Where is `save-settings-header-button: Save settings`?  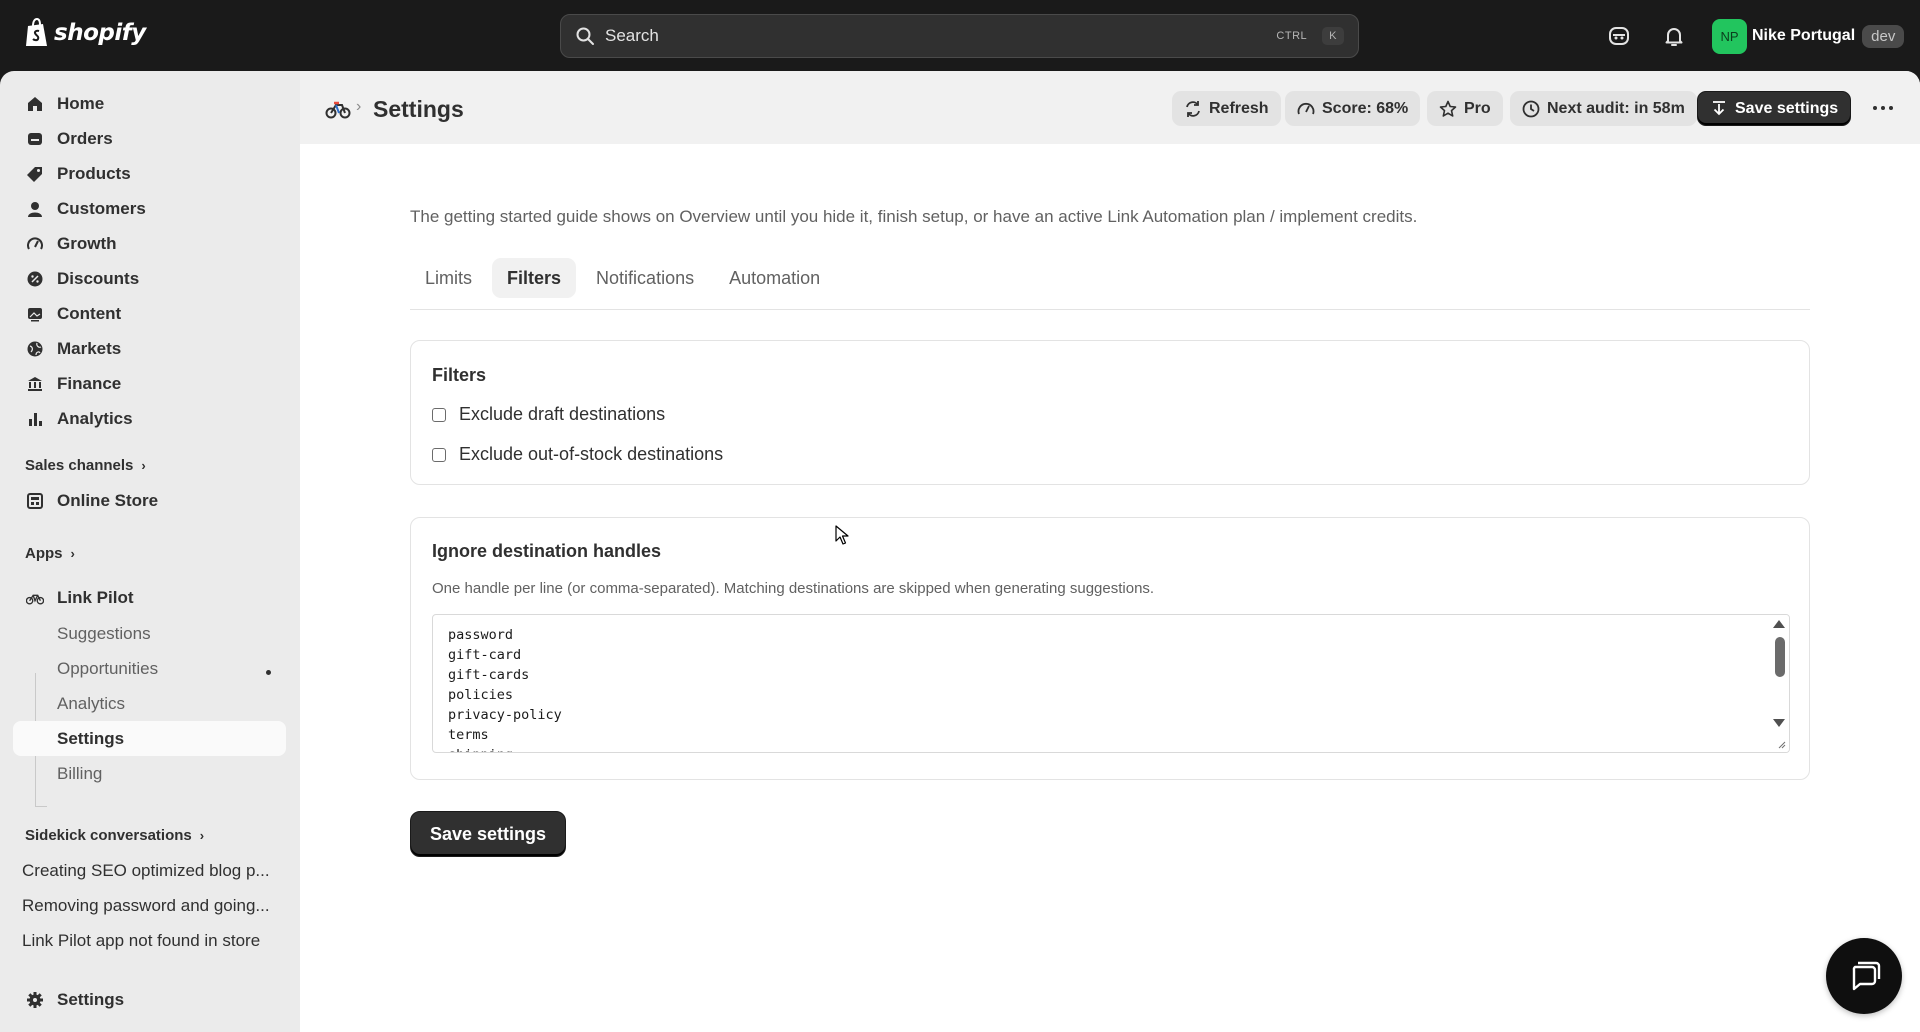
save-settings-header-button: Save settings is located at coordinates (1774, 108).